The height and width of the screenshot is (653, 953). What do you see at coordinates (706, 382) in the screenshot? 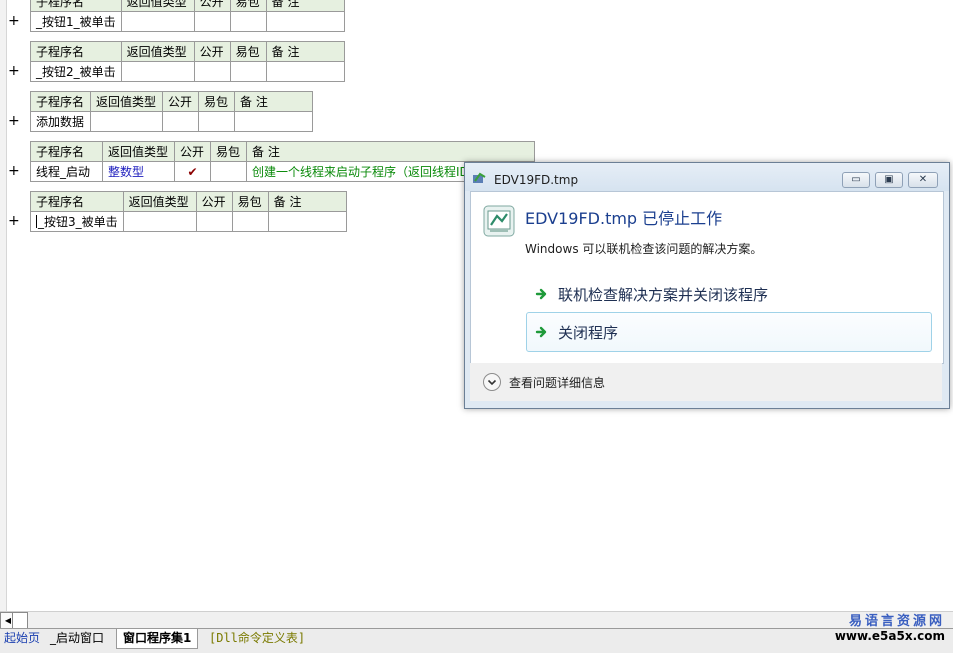
I see `dialog-footer: 查看问题详细信息` at bounding box center [706, 382].